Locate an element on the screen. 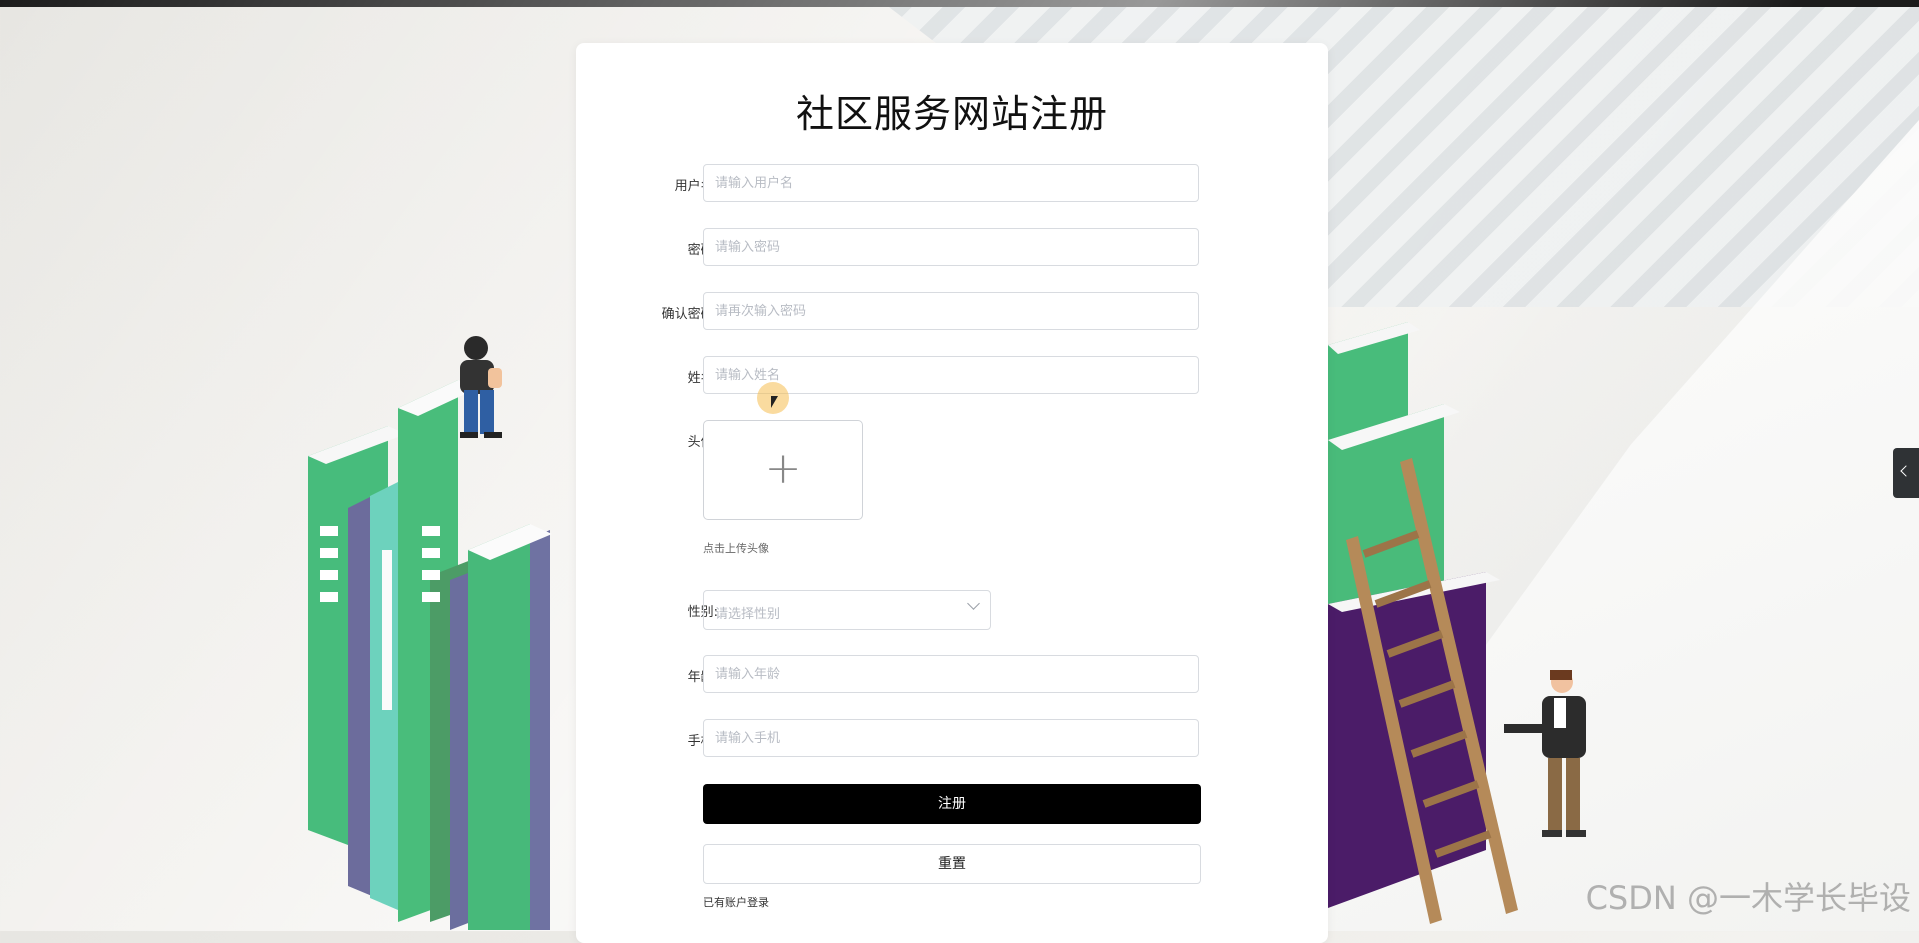 This screenshot has height=943, width=1919. side-panel-toggle is located at coordinates (1906, 473).